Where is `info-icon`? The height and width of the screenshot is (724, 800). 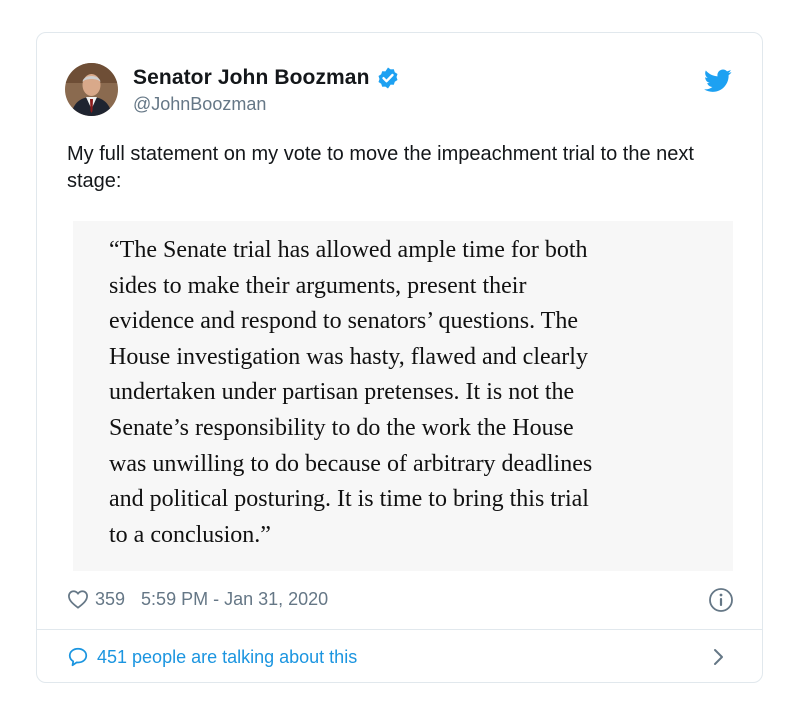
info-icon is located at coordinates (721, 600).